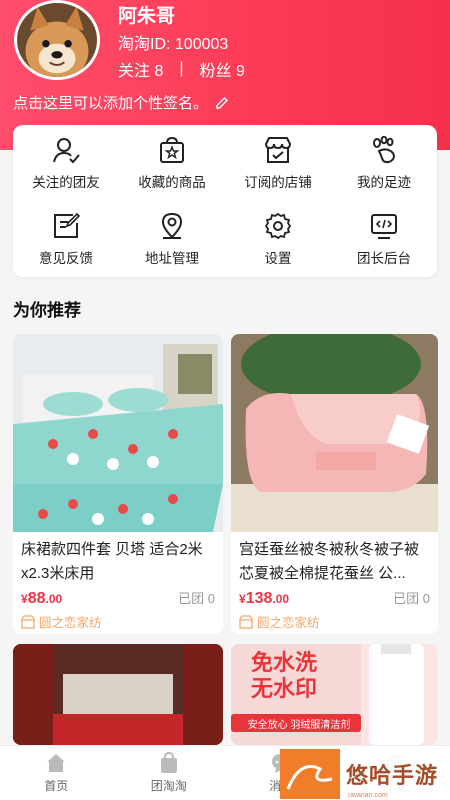 This screenshot has height=800, width=450. What do you see at coordinates (67, 225) in the screenshot?
I see `feedback-icon` at bounding box center [67, 225].